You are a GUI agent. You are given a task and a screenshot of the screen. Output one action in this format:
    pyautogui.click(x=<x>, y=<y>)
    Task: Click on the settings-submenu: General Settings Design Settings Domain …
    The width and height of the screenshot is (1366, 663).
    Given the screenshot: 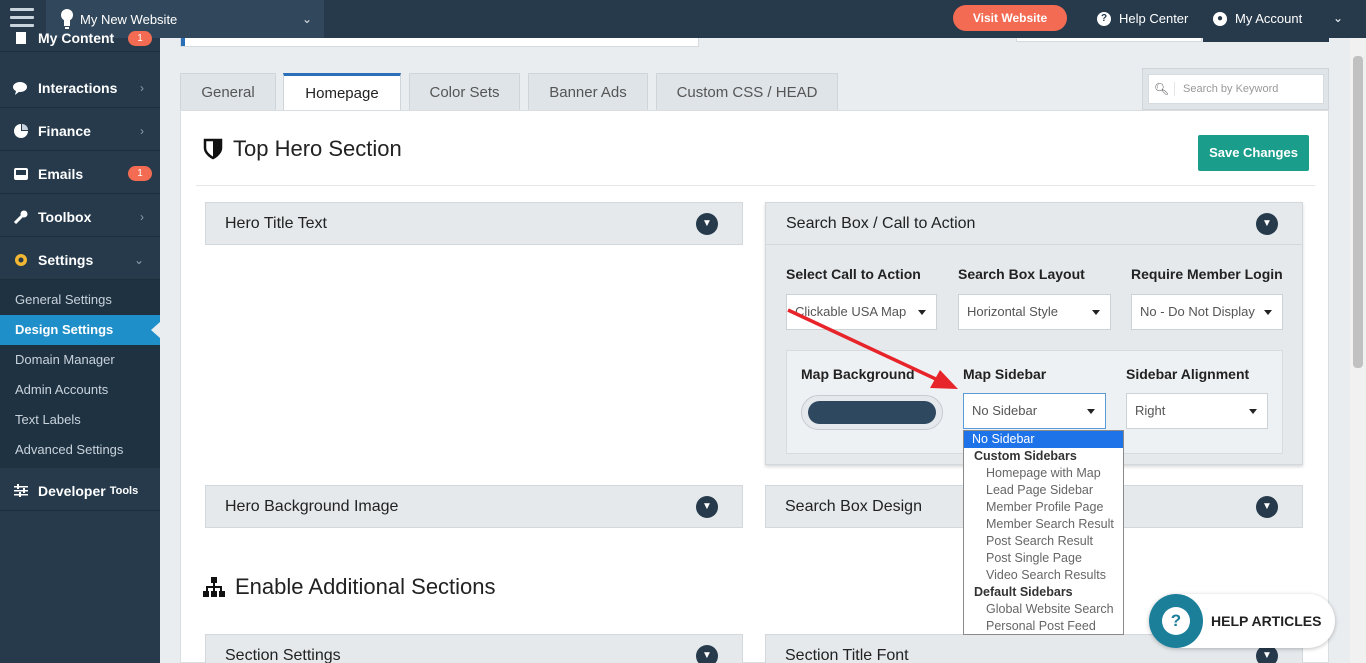 What is the action you would take?
    pyautogui.click(x=80, y=374)
    